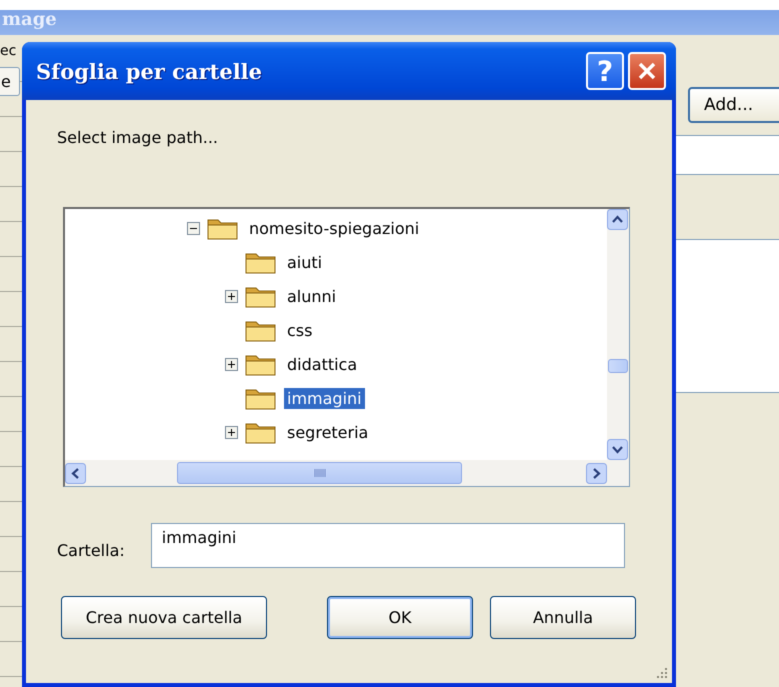 Image resolution: width=779 pixels, height=687 pixels. What do you see at coordinates (563, 617) in the screenshot?
I see `cancel-button: Annulla` at bounding box center [563, 617].